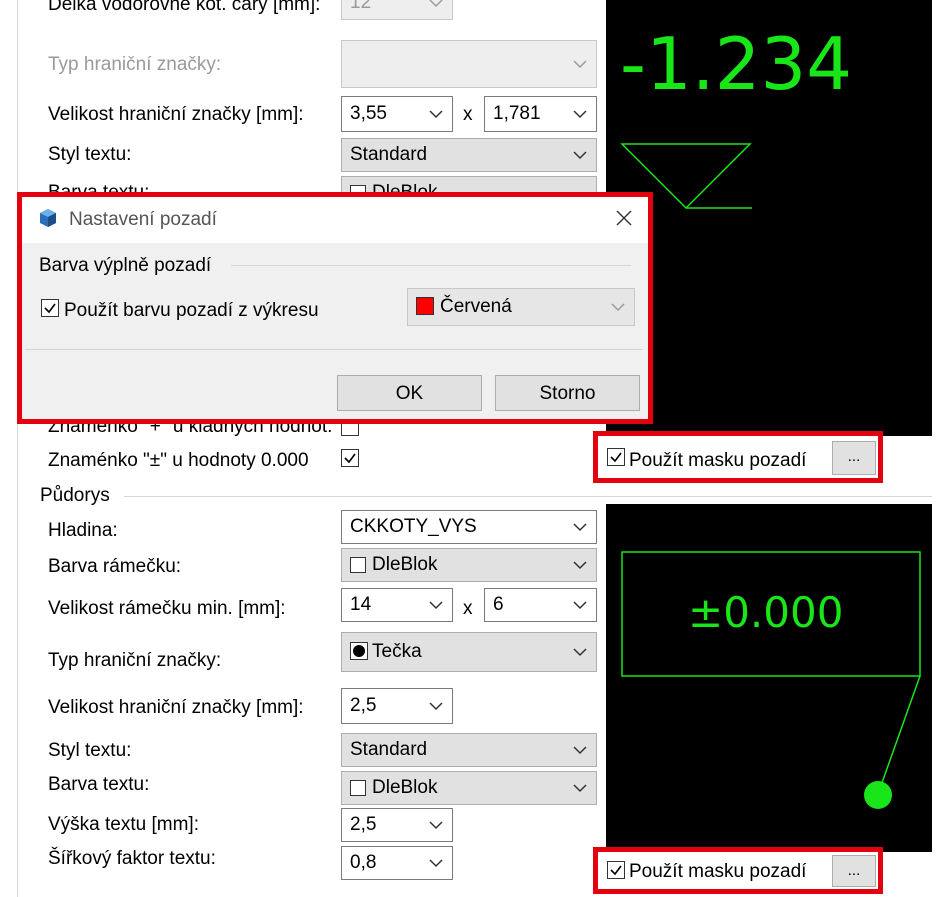  What do you see at coordinates (176, 114) in the screenshot?
I see `boundary-size-label: Velikost hraniční značky [mm]:` at bounding box center [176, 114].